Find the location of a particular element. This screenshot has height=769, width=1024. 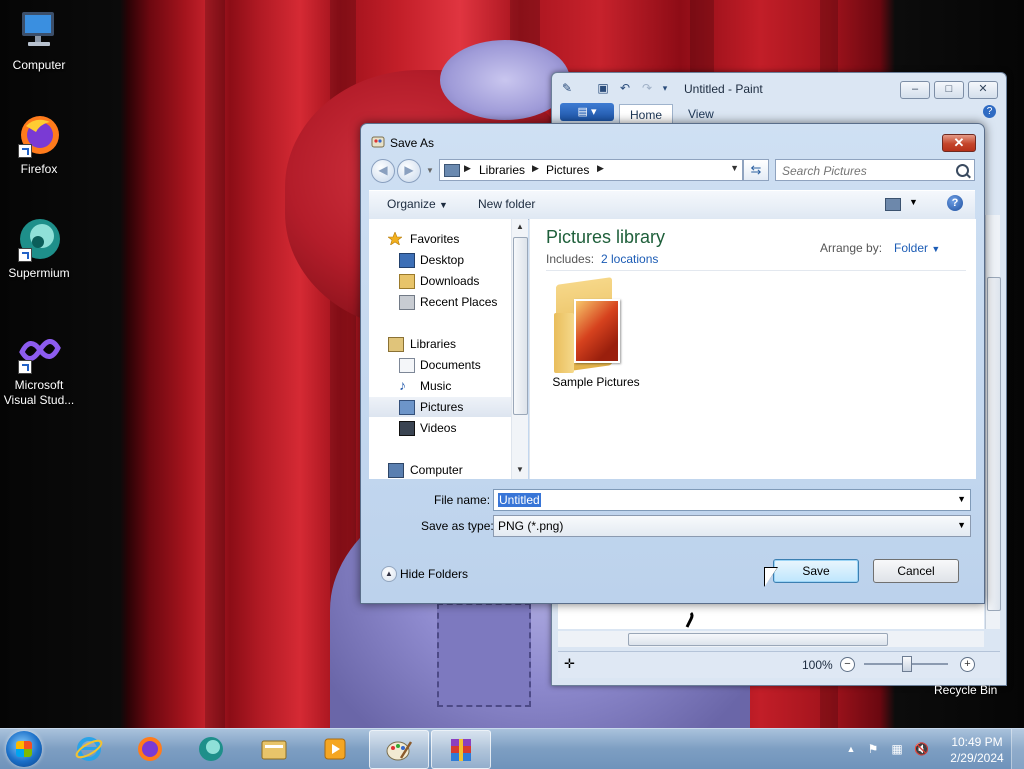

firefox-icon is located at coordinates (150, 749).